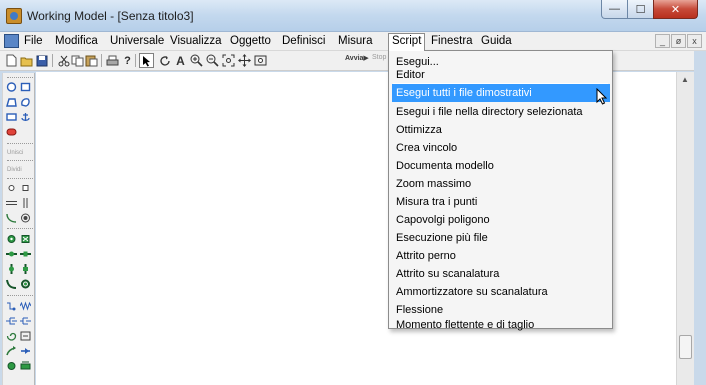 Image resolution: width=706 pixels, height=385 pixels. I want to click on title-bar: Working Model - [Senza titolo3] — ☐ ✕, so click(353, 16).